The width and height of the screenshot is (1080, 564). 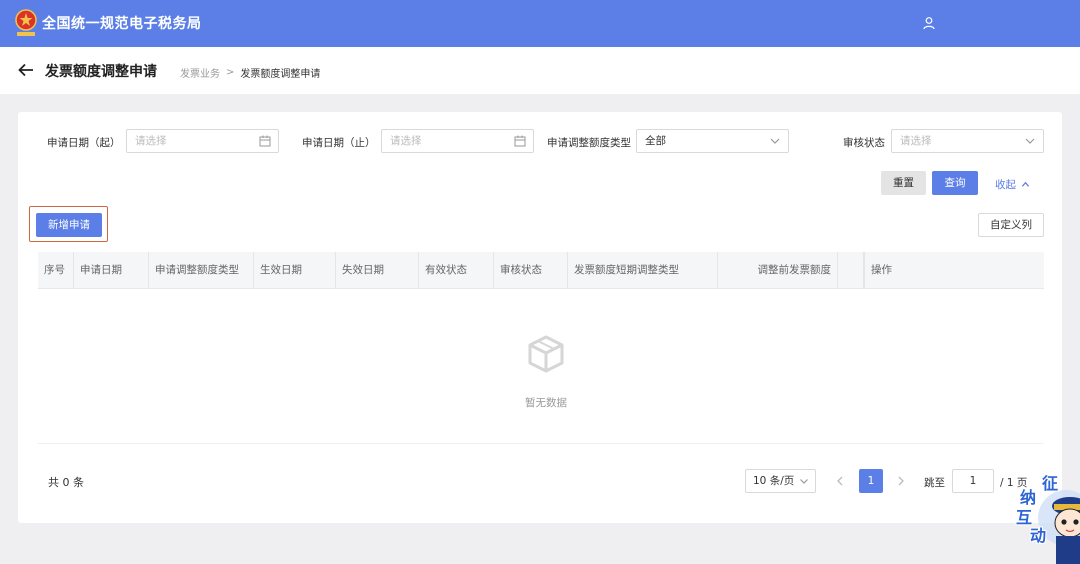 What do you see at coordinates (1046, 517) in the screenshot?
I see `mascot-widget: 征 纳 互 动` at bounding box center [1046, 517].